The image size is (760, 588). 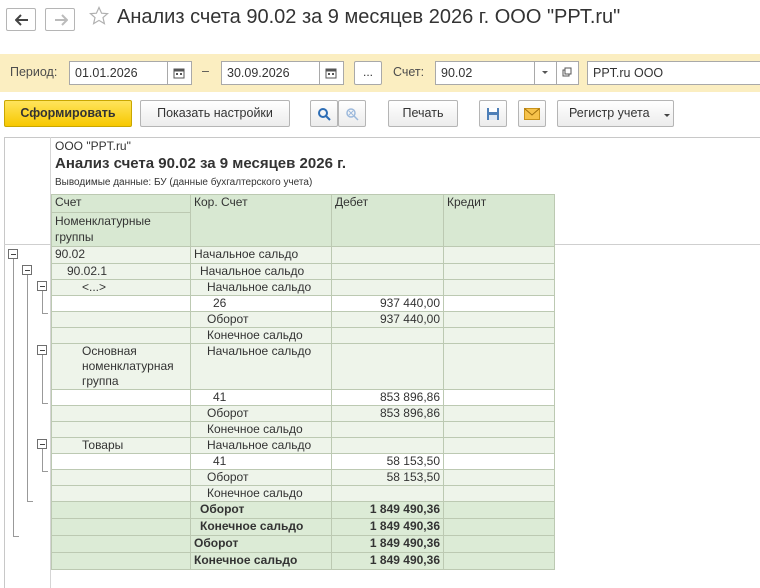 What do you see at coordinates (42, 286) in the screenshot?
I see `collapse-toggle-unspecified` at bounding box center [42, 286].